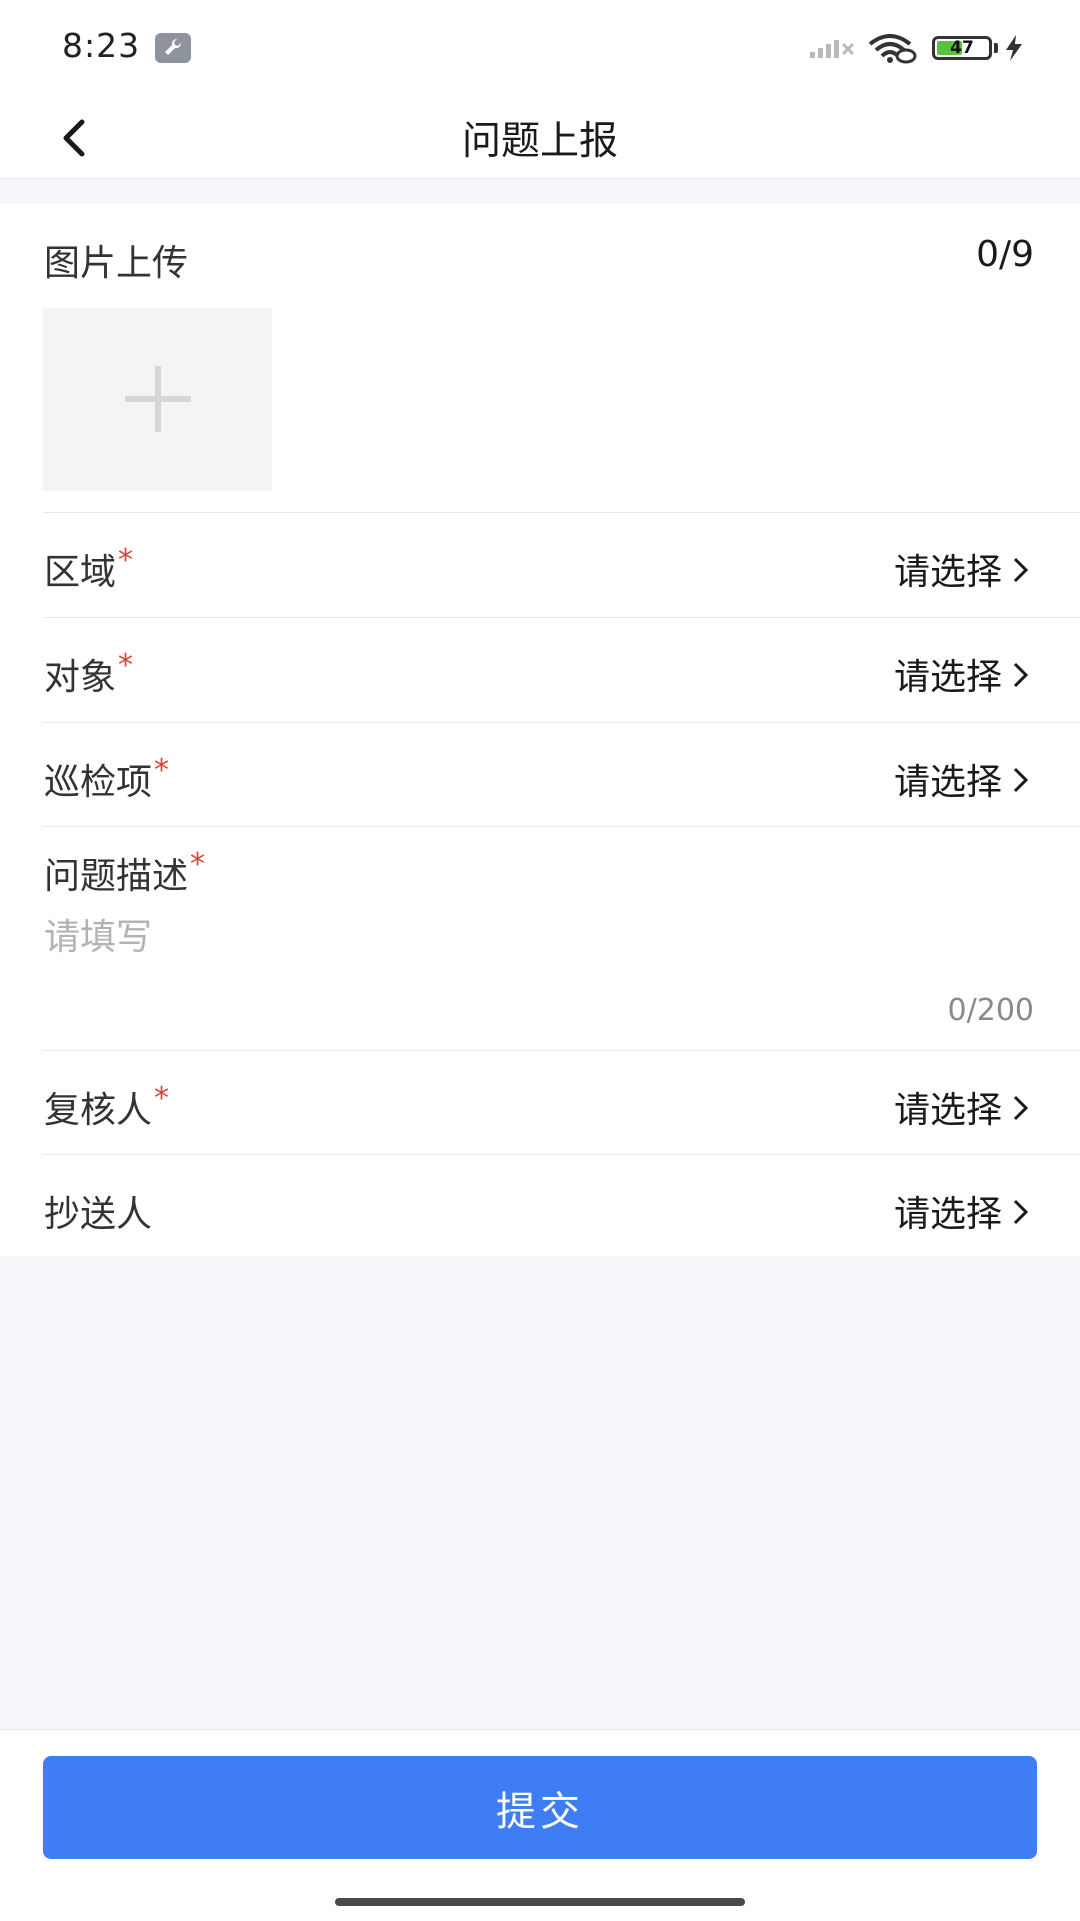 The image size is (1080, 1921). What do you see at coordinates (1005, 254) in the screenshot?
I see `upload-count: 0/9` at bounding box center [1005, 254].